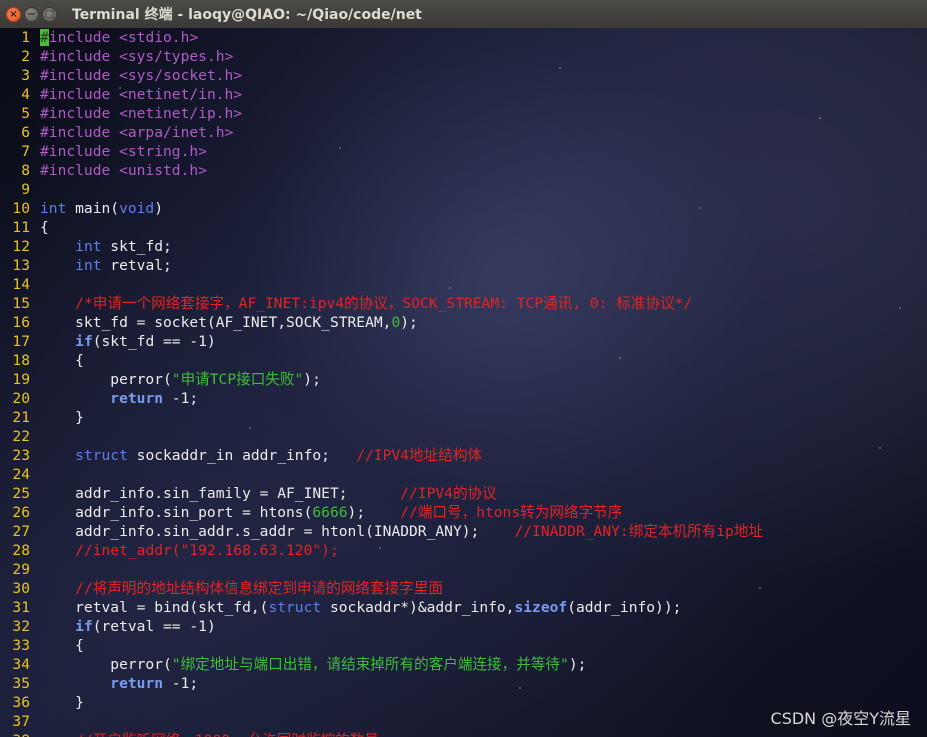  I want to click on close-window-button: ×, so click(13, 14).